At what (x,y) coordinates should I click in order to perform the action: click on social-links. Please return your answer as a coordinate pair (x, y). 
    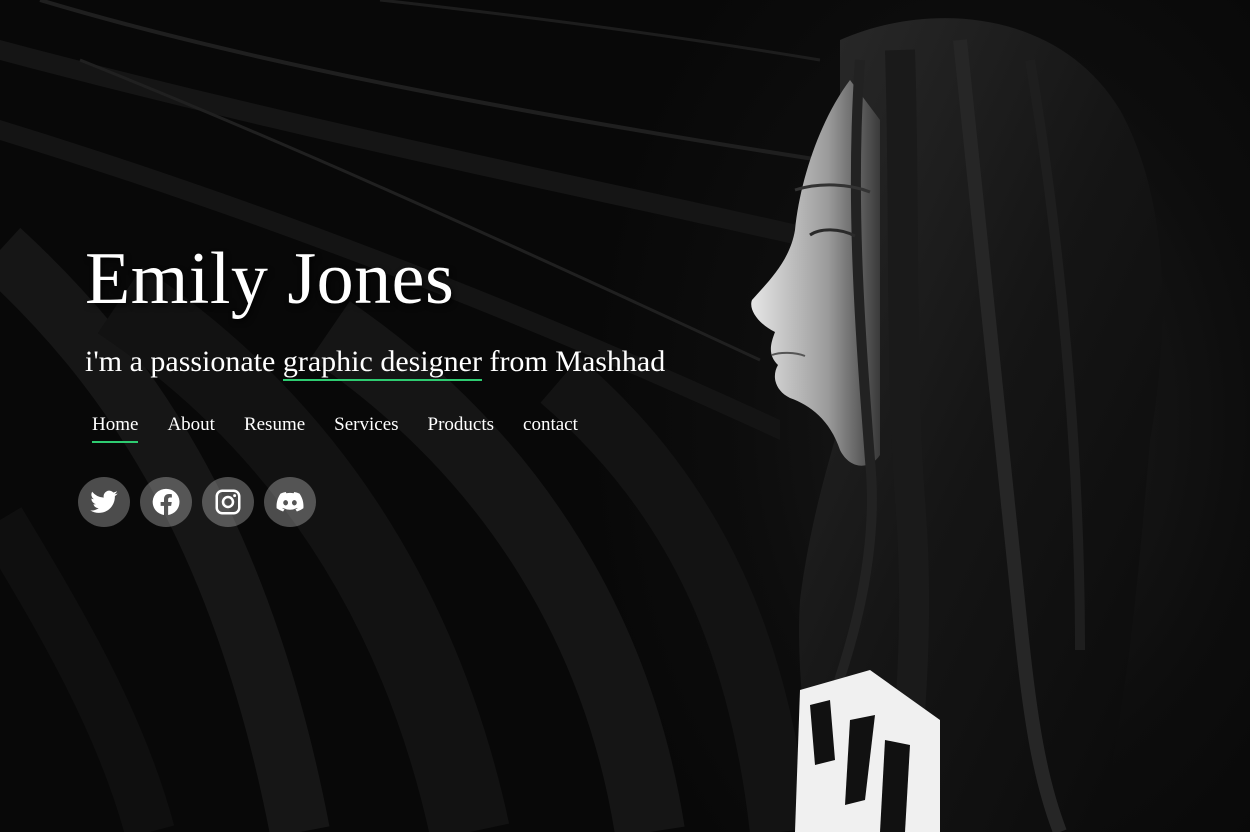
    Looking at the image, I should click on (431, 502).